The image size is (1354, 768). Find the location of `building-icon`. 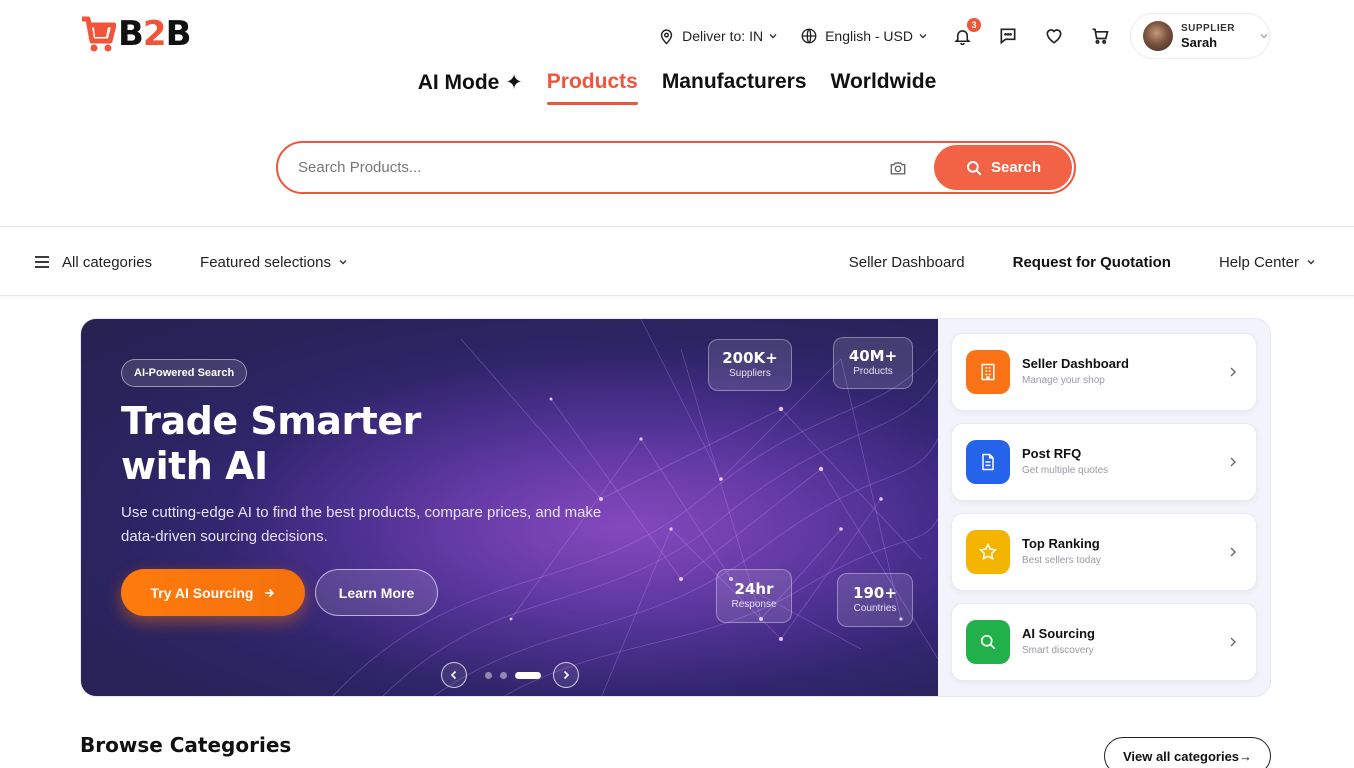

building-icon is located at coordinates (988, 372).